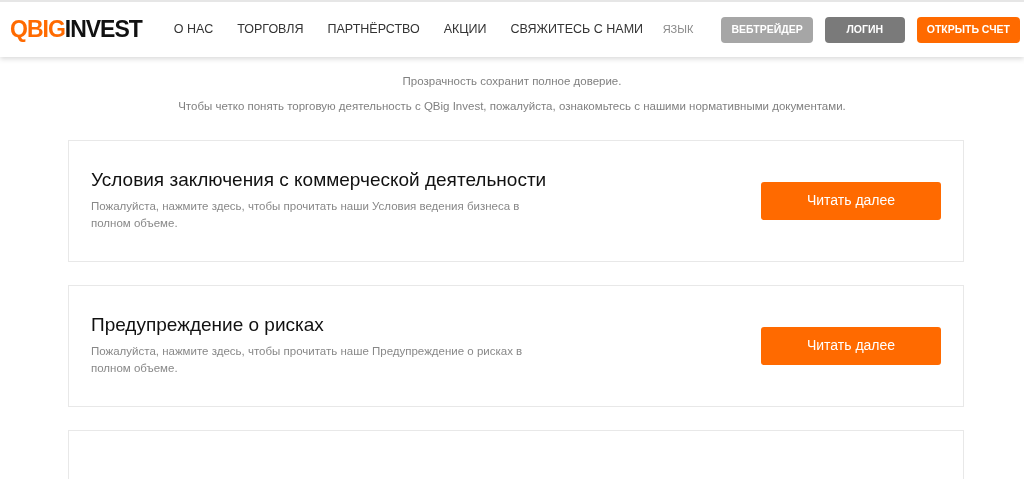  What do you see at coordinates (76, 29) in the screenshot?
I see `logo: QBIGINVEST` at bounding box center [76, 29].